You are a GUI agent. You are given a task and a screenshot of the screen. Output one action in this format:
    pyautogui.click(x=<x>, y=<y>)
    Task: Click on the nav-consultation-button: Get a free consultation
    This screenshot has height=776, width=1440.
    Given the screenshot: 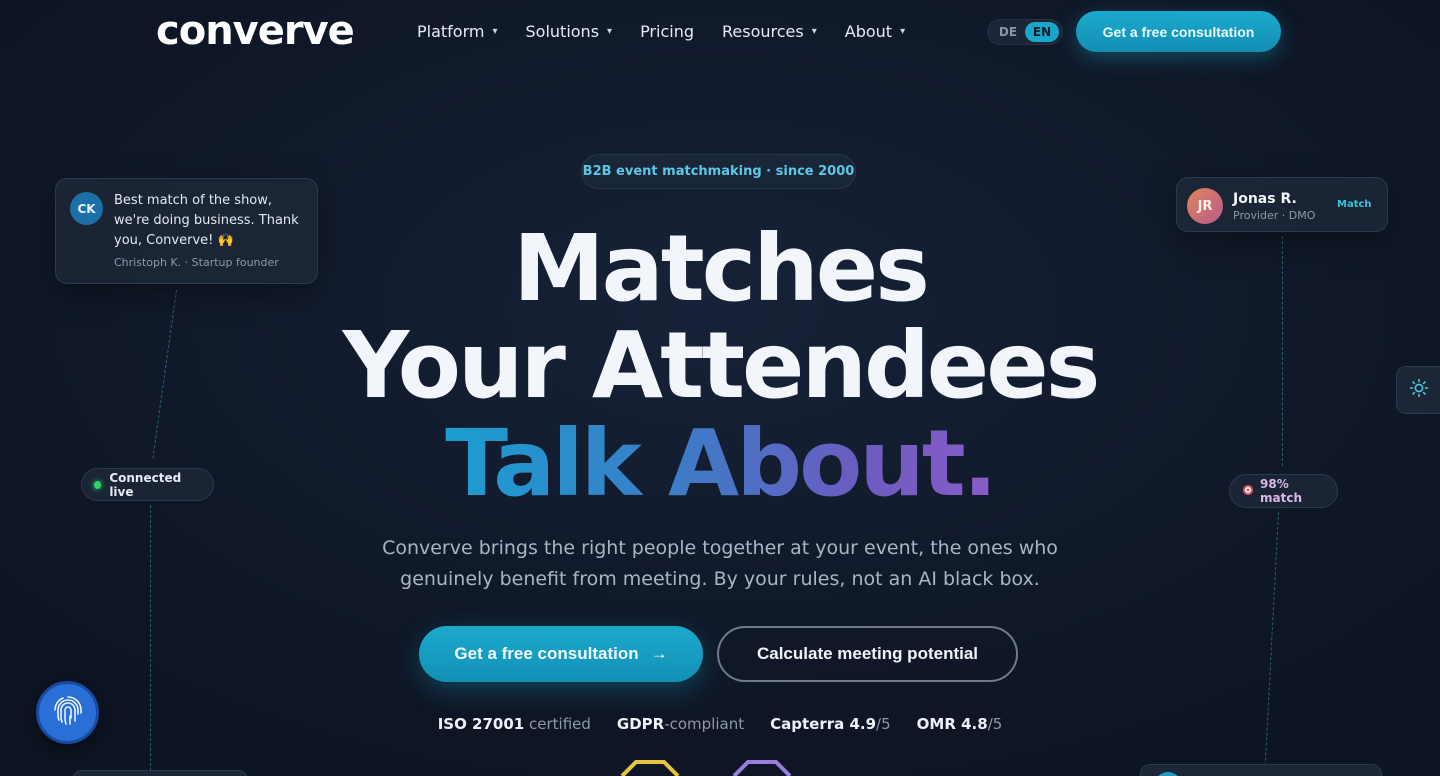 What is the action you would take?
    pyautogui.click(x=1178, y=31)
    